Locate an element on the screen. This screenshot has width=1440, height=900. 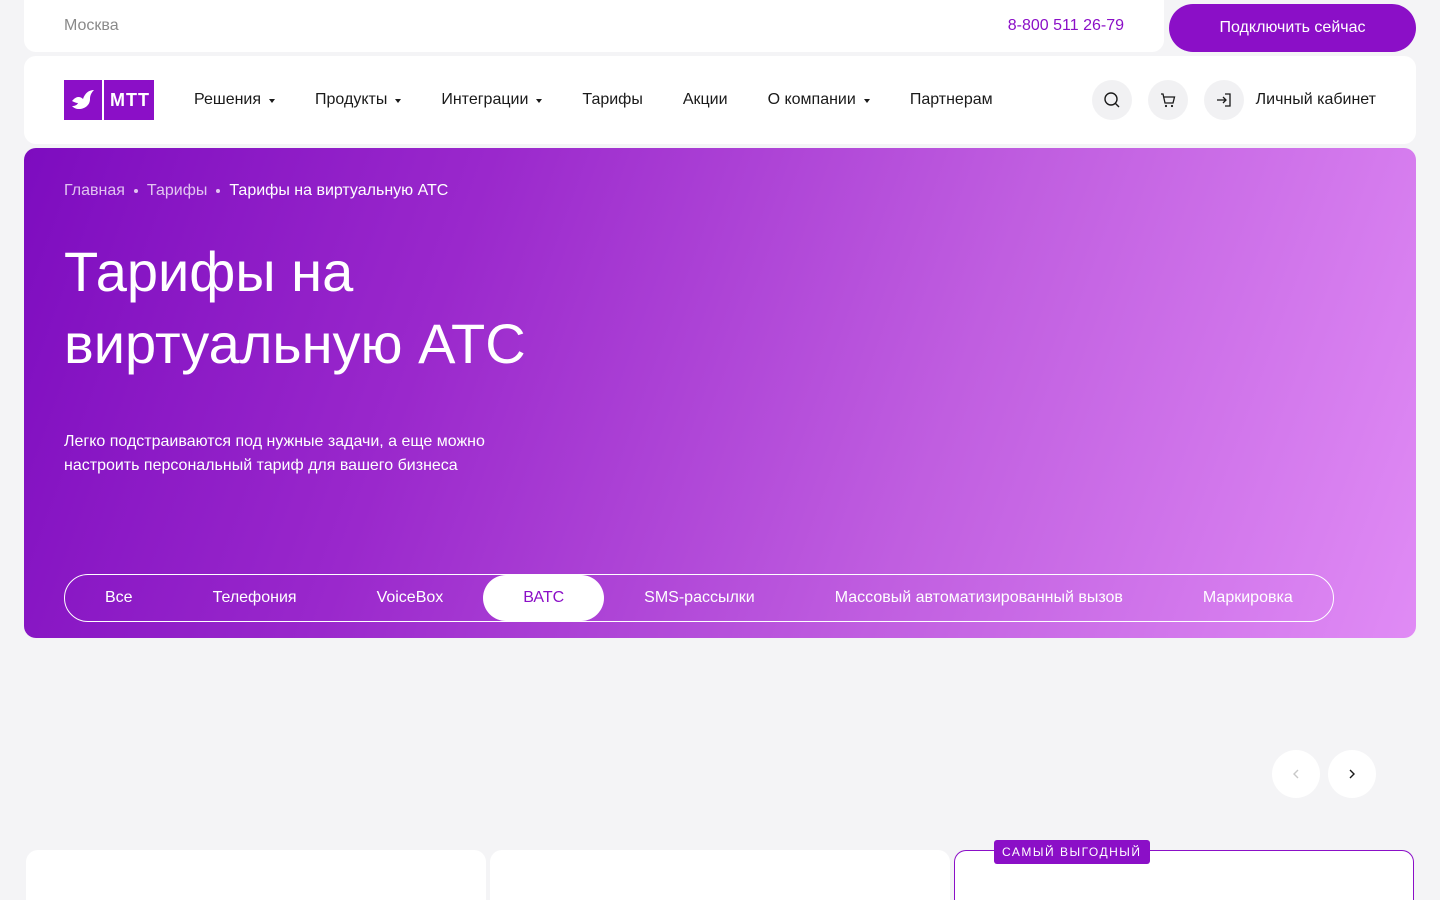
tab-all: Все is located at coordinates (119, 598).